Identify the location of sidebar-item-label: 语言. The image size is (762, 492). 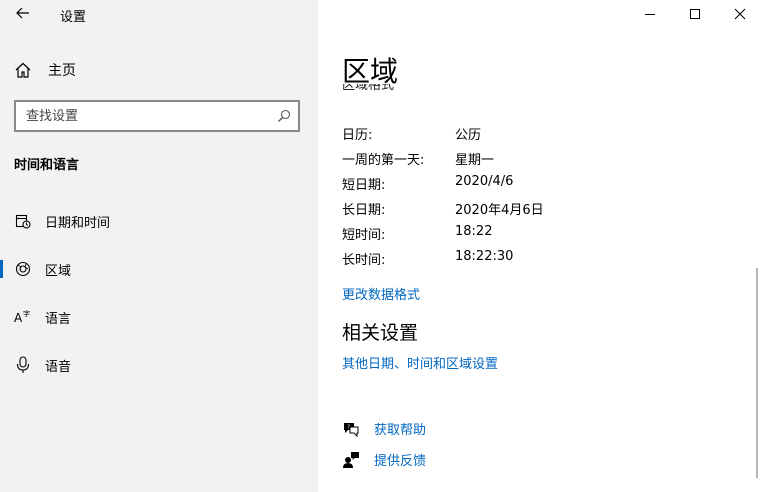
(58, 319).